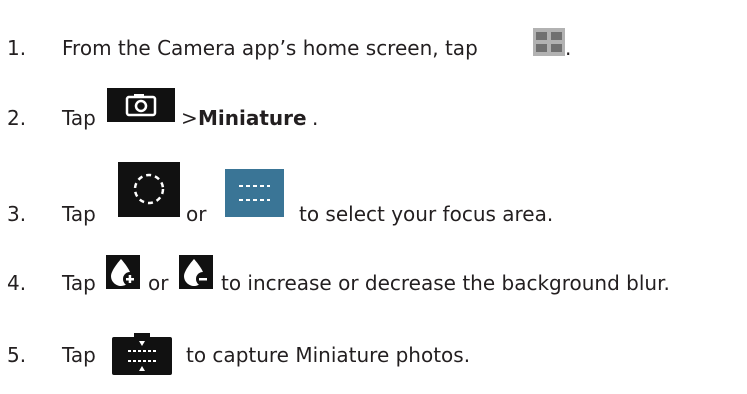 Image resolution: width=747 pixels, height=394 pixels. I want to click on grid-menu-icon, so click(549, 42).